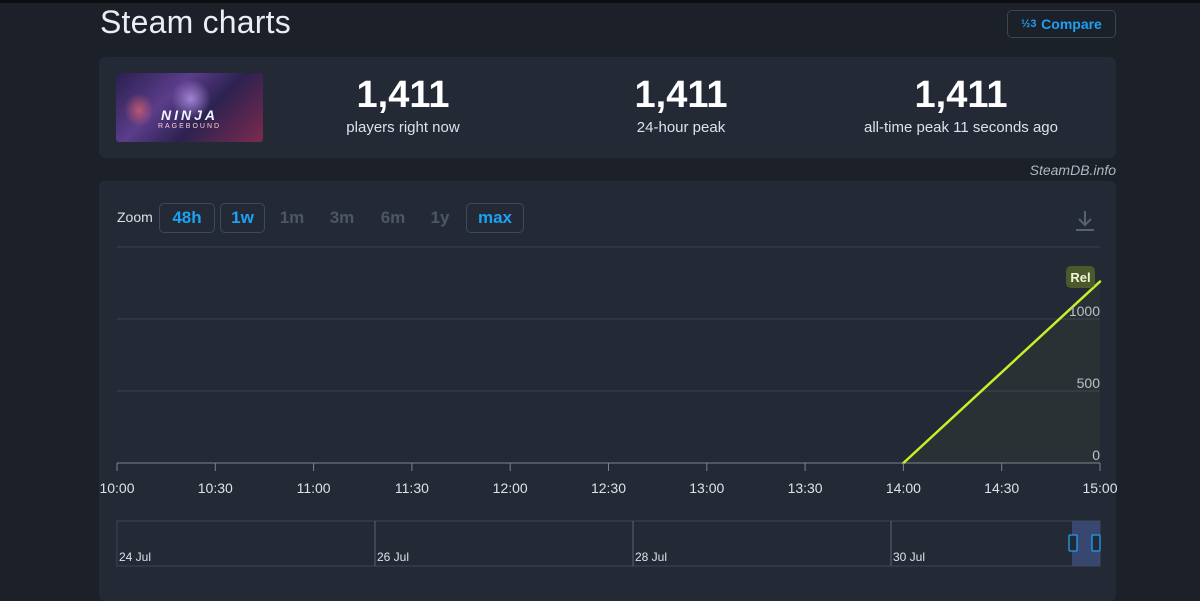  Describe the element at coordinates (135, 557) in the screenshot. I see `navigator-label: 24 Jul` at that location.